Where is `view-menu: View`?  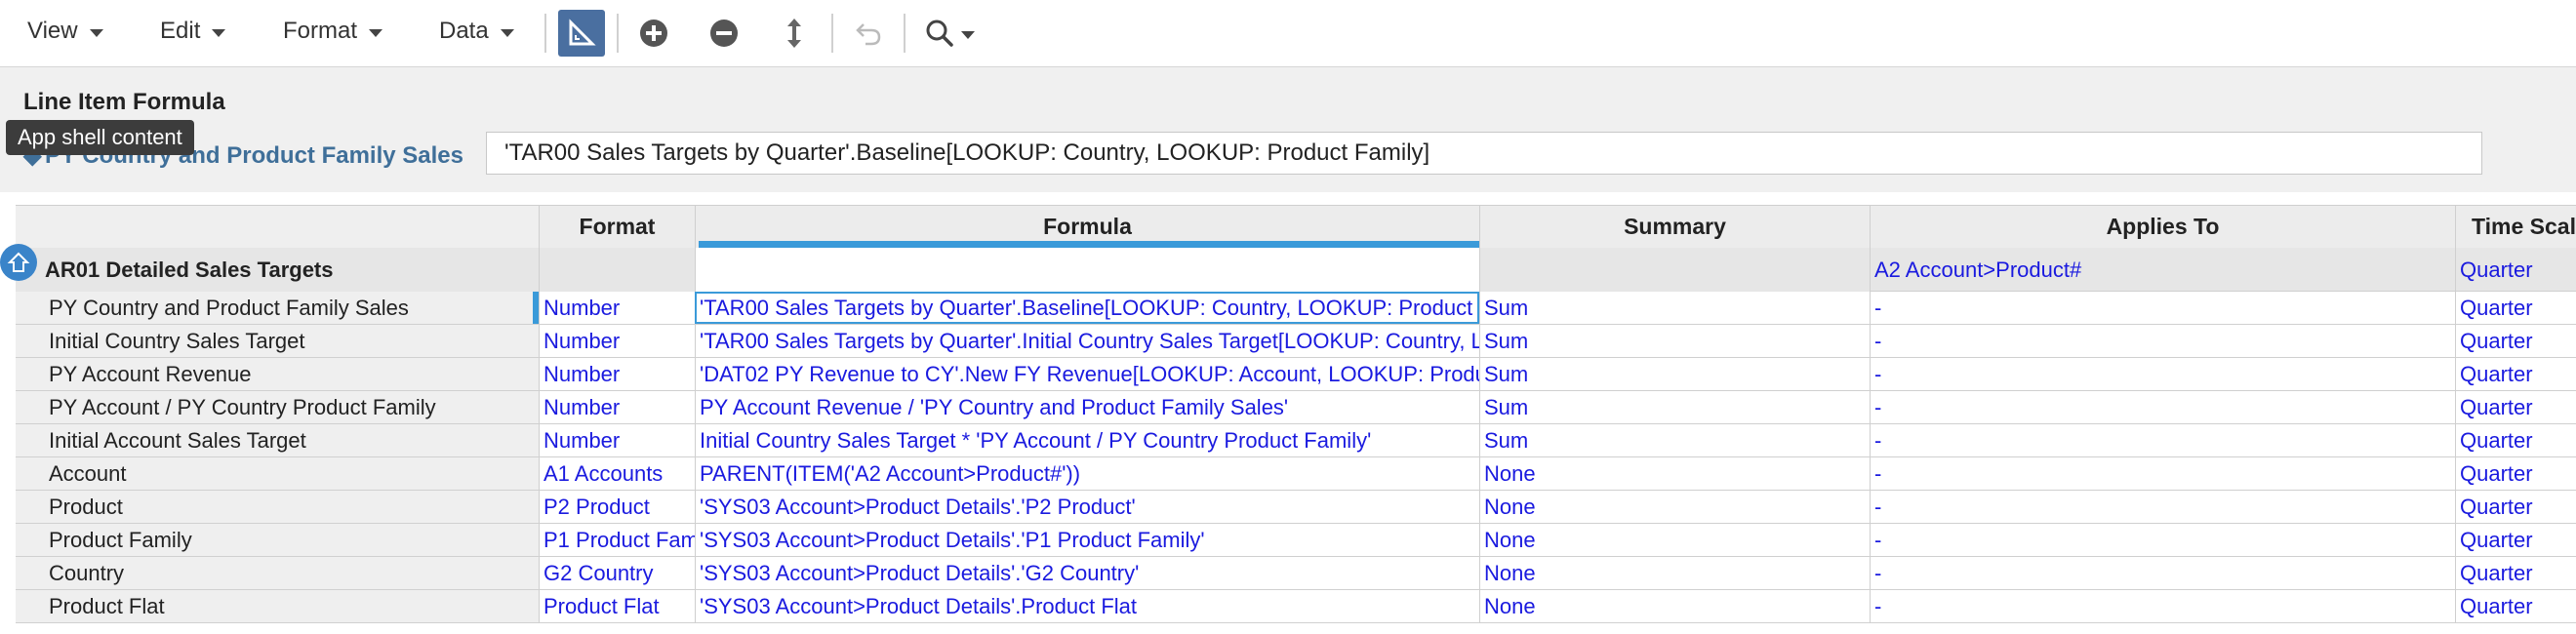
view-menu: View is located at coordinates (65, 31).